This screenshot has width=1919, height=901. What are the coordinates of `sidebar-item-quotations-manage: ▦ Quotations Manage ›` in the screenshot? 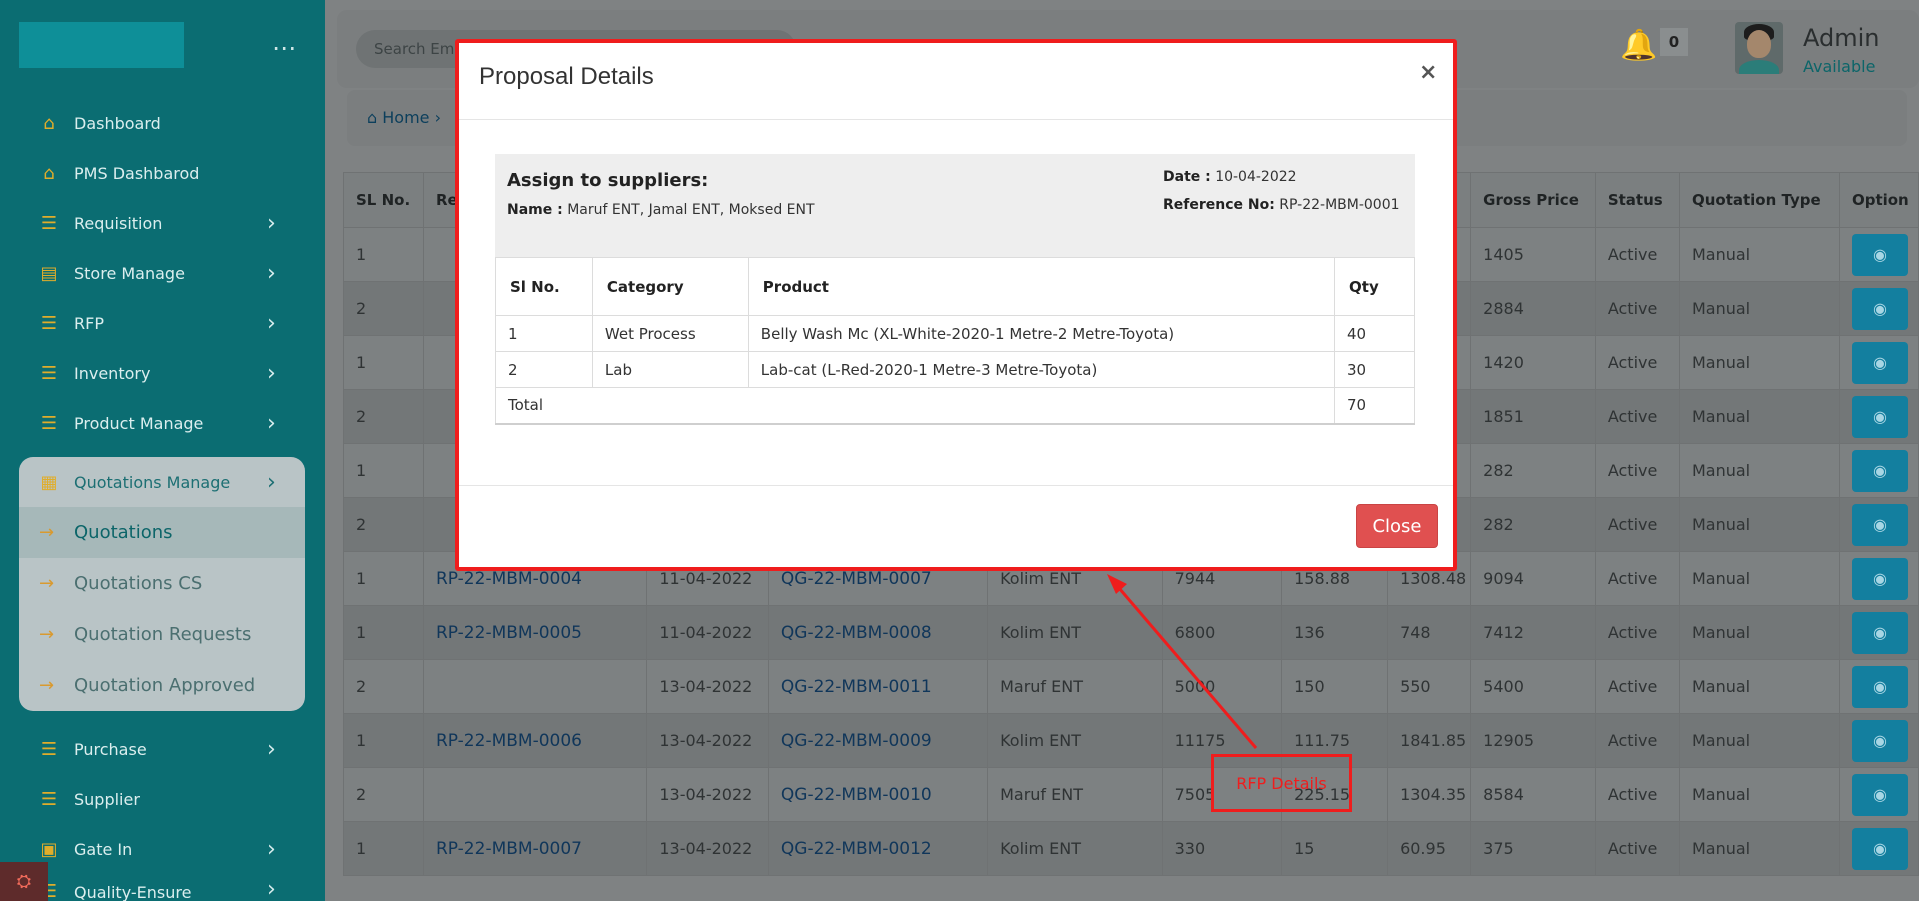 It's located at (162, 482).